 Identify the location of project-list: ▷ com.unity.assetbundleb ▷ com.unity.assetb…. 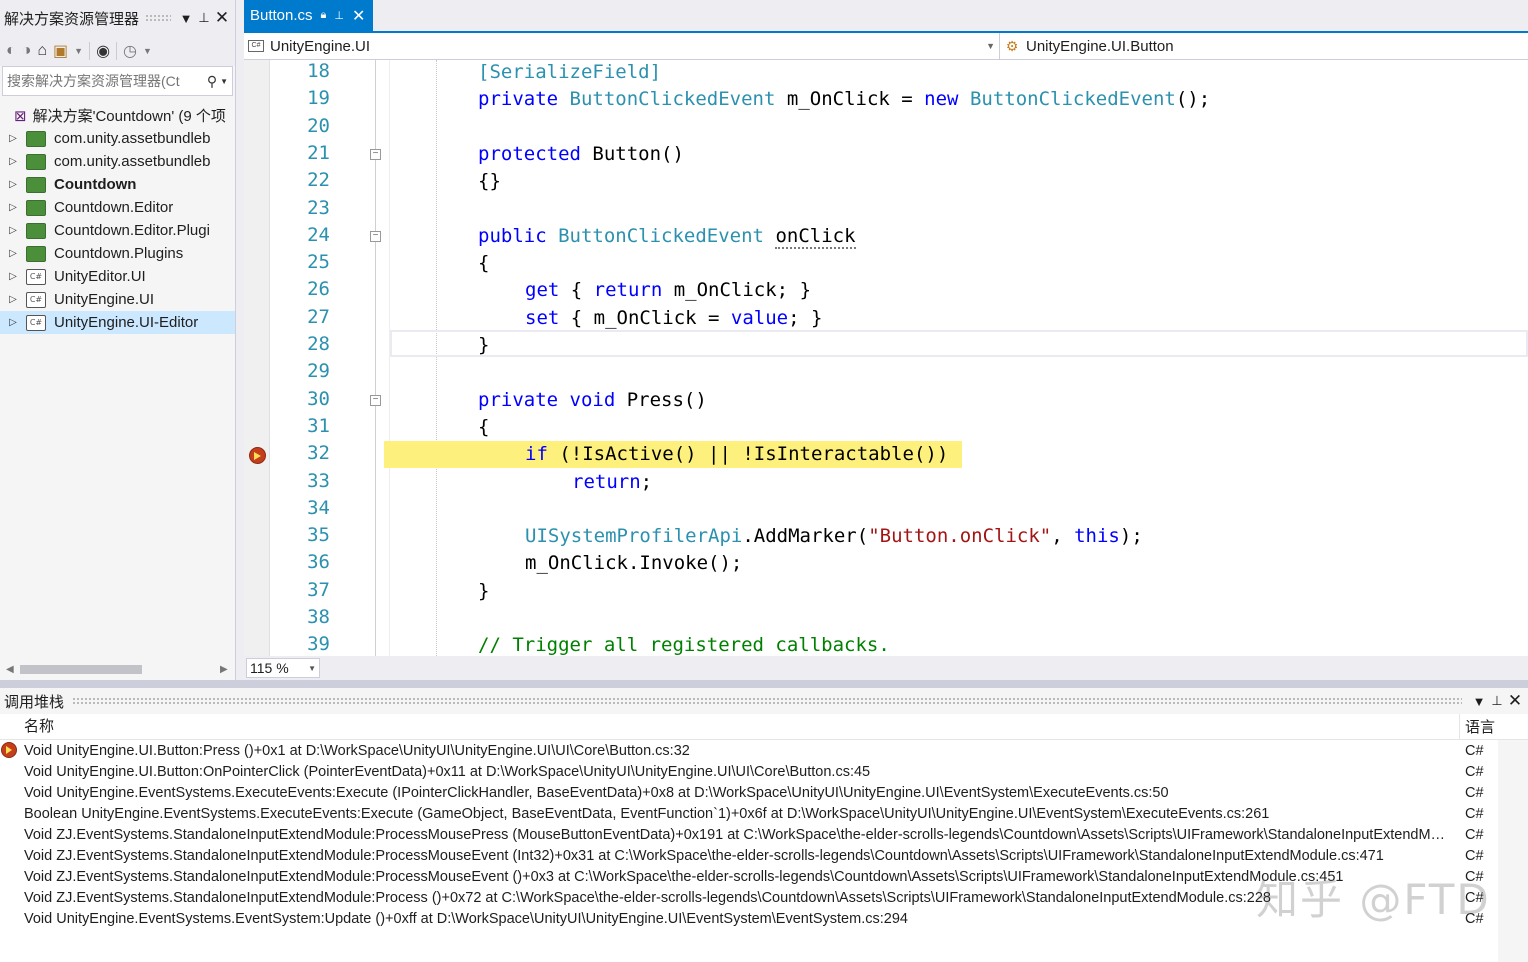
(117, 230).